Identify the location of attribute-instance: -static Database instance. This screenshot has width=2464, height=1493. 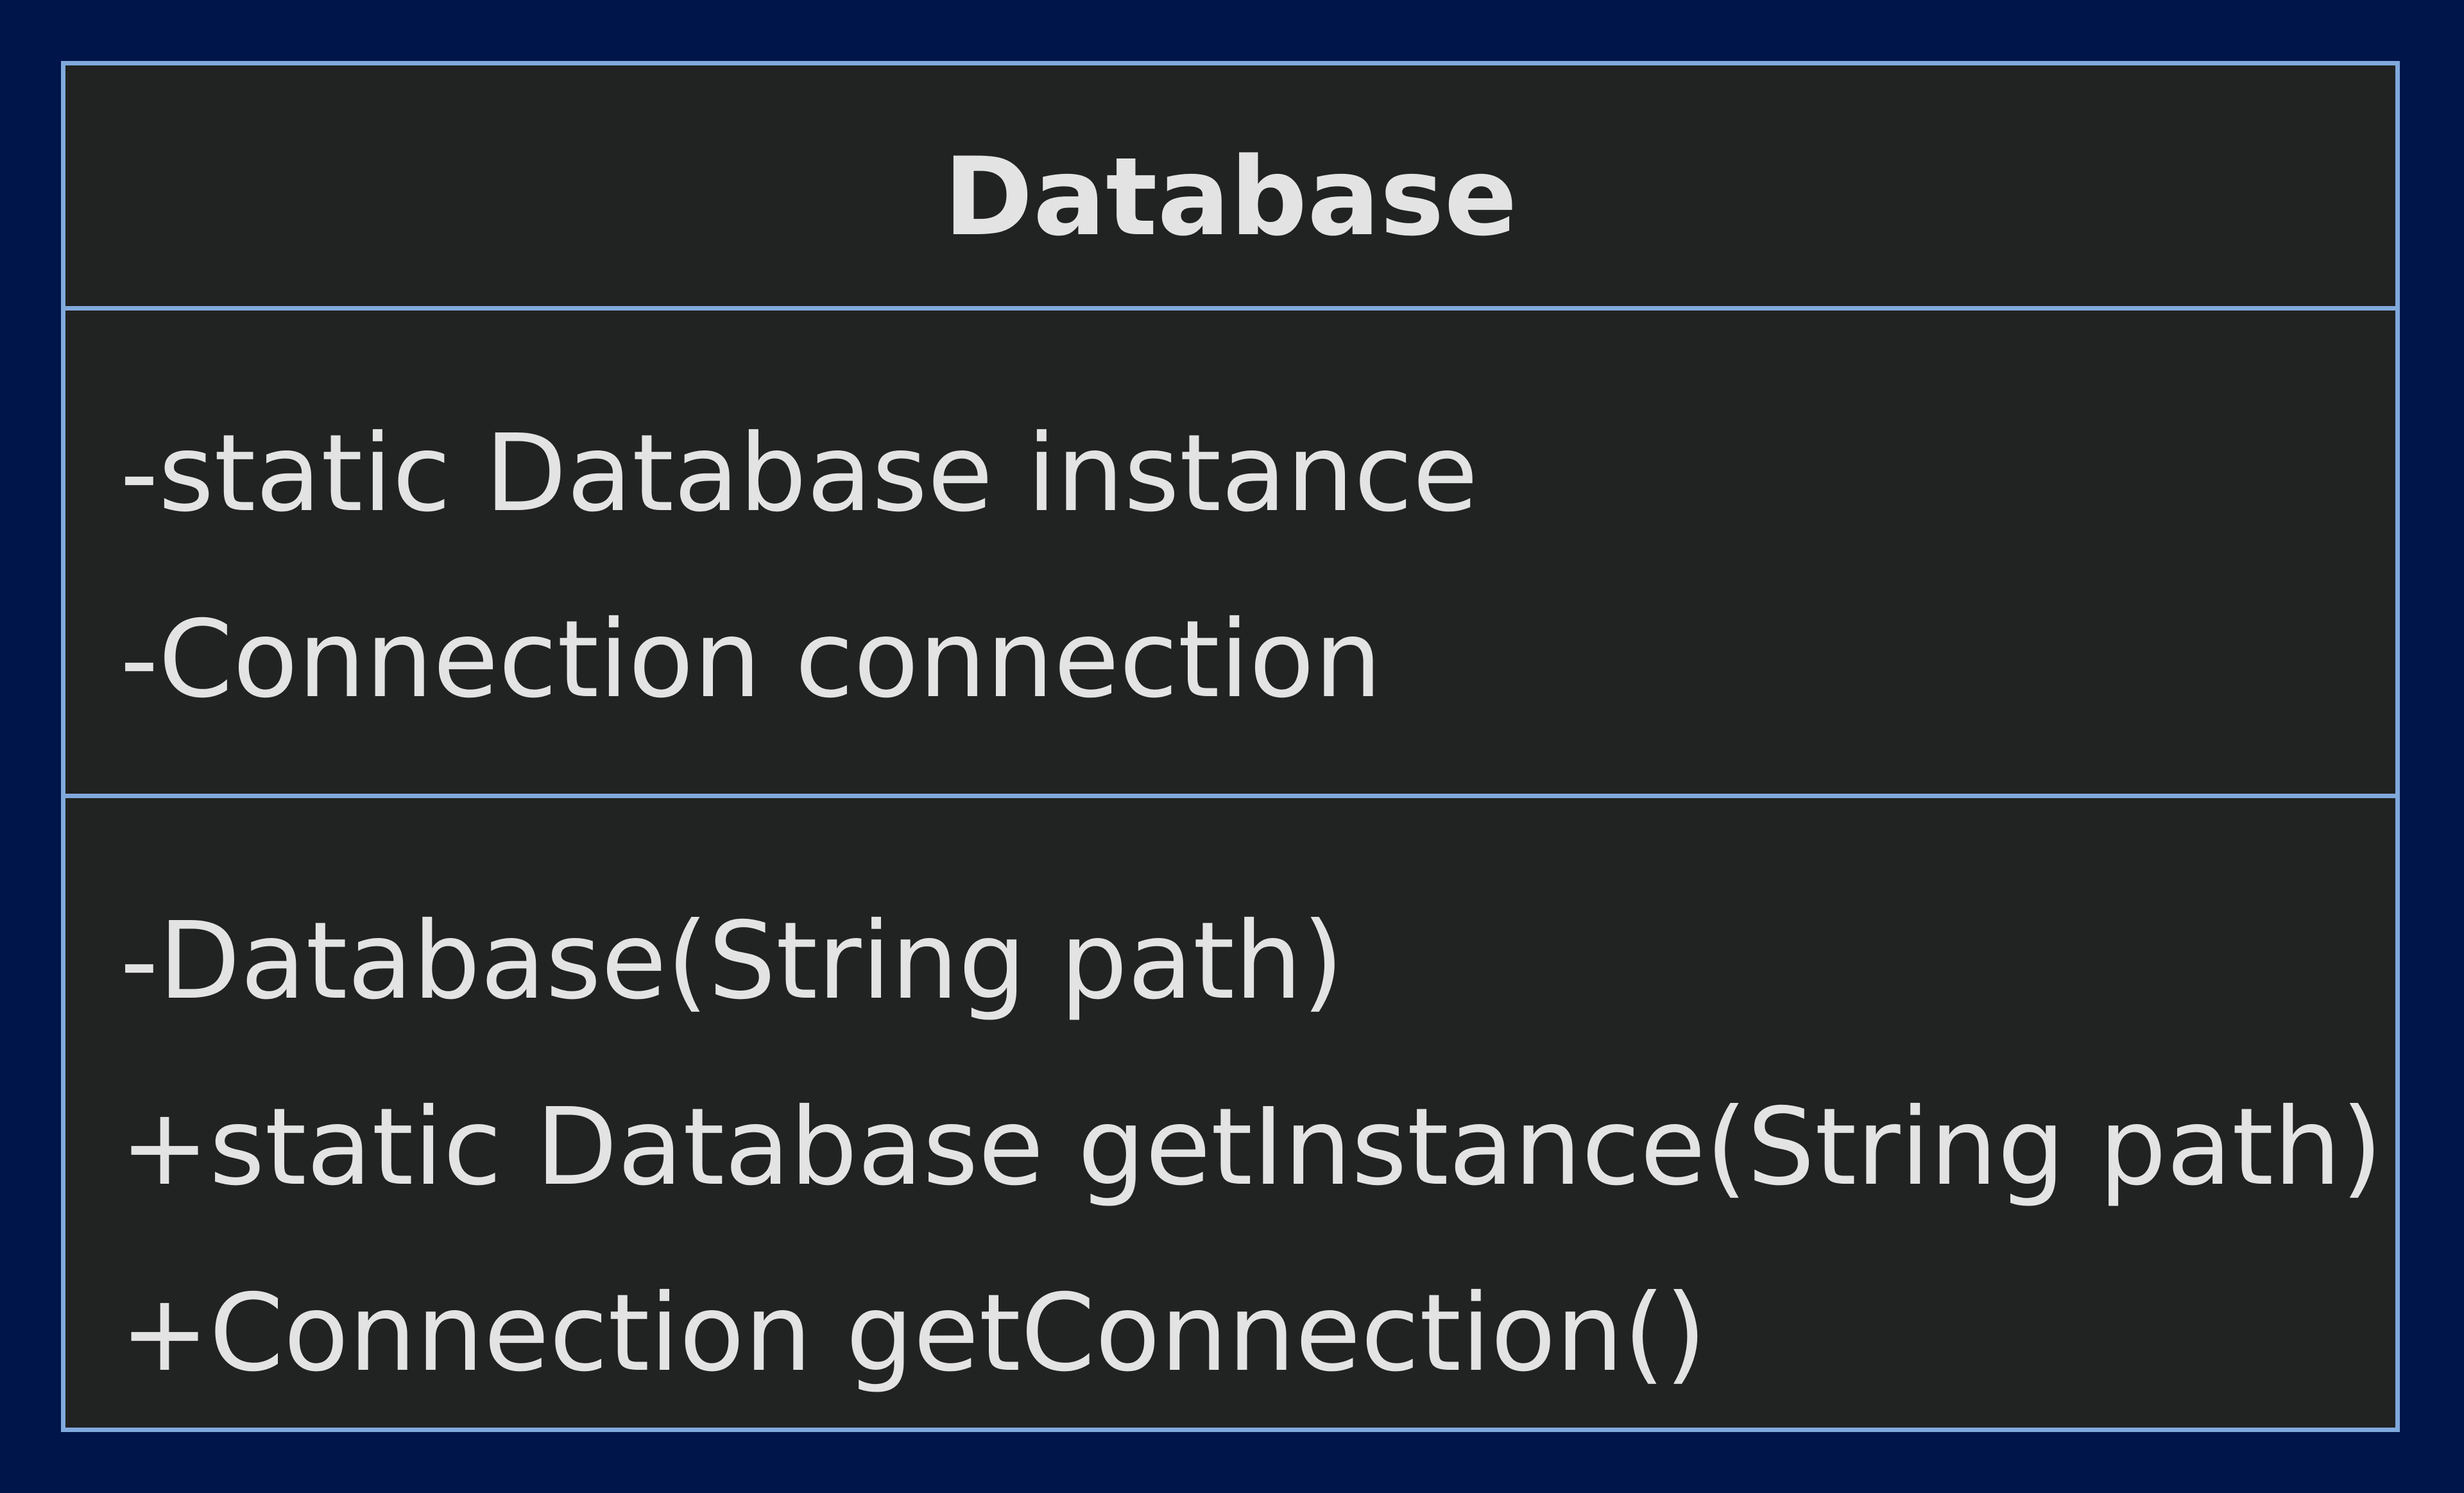
(799, 474).